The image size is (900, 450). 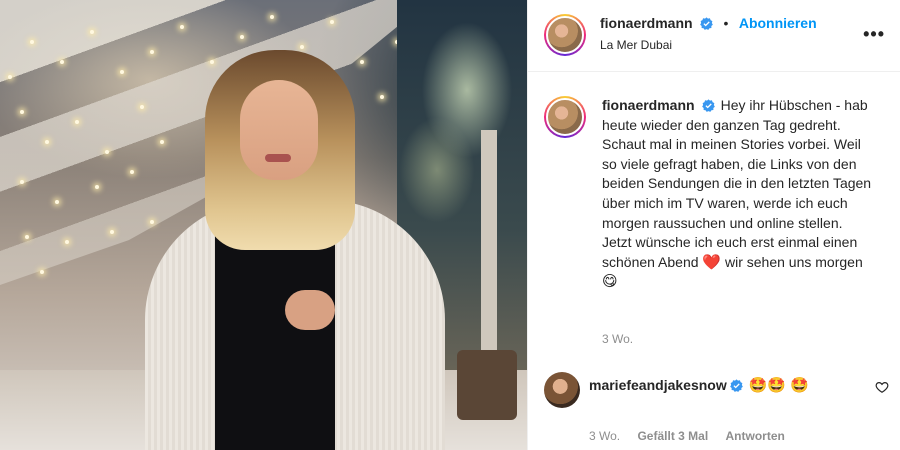 What do you see at coordinates (279, 130) in the screenshot?
I see `face` at bounding box center [279, 130].